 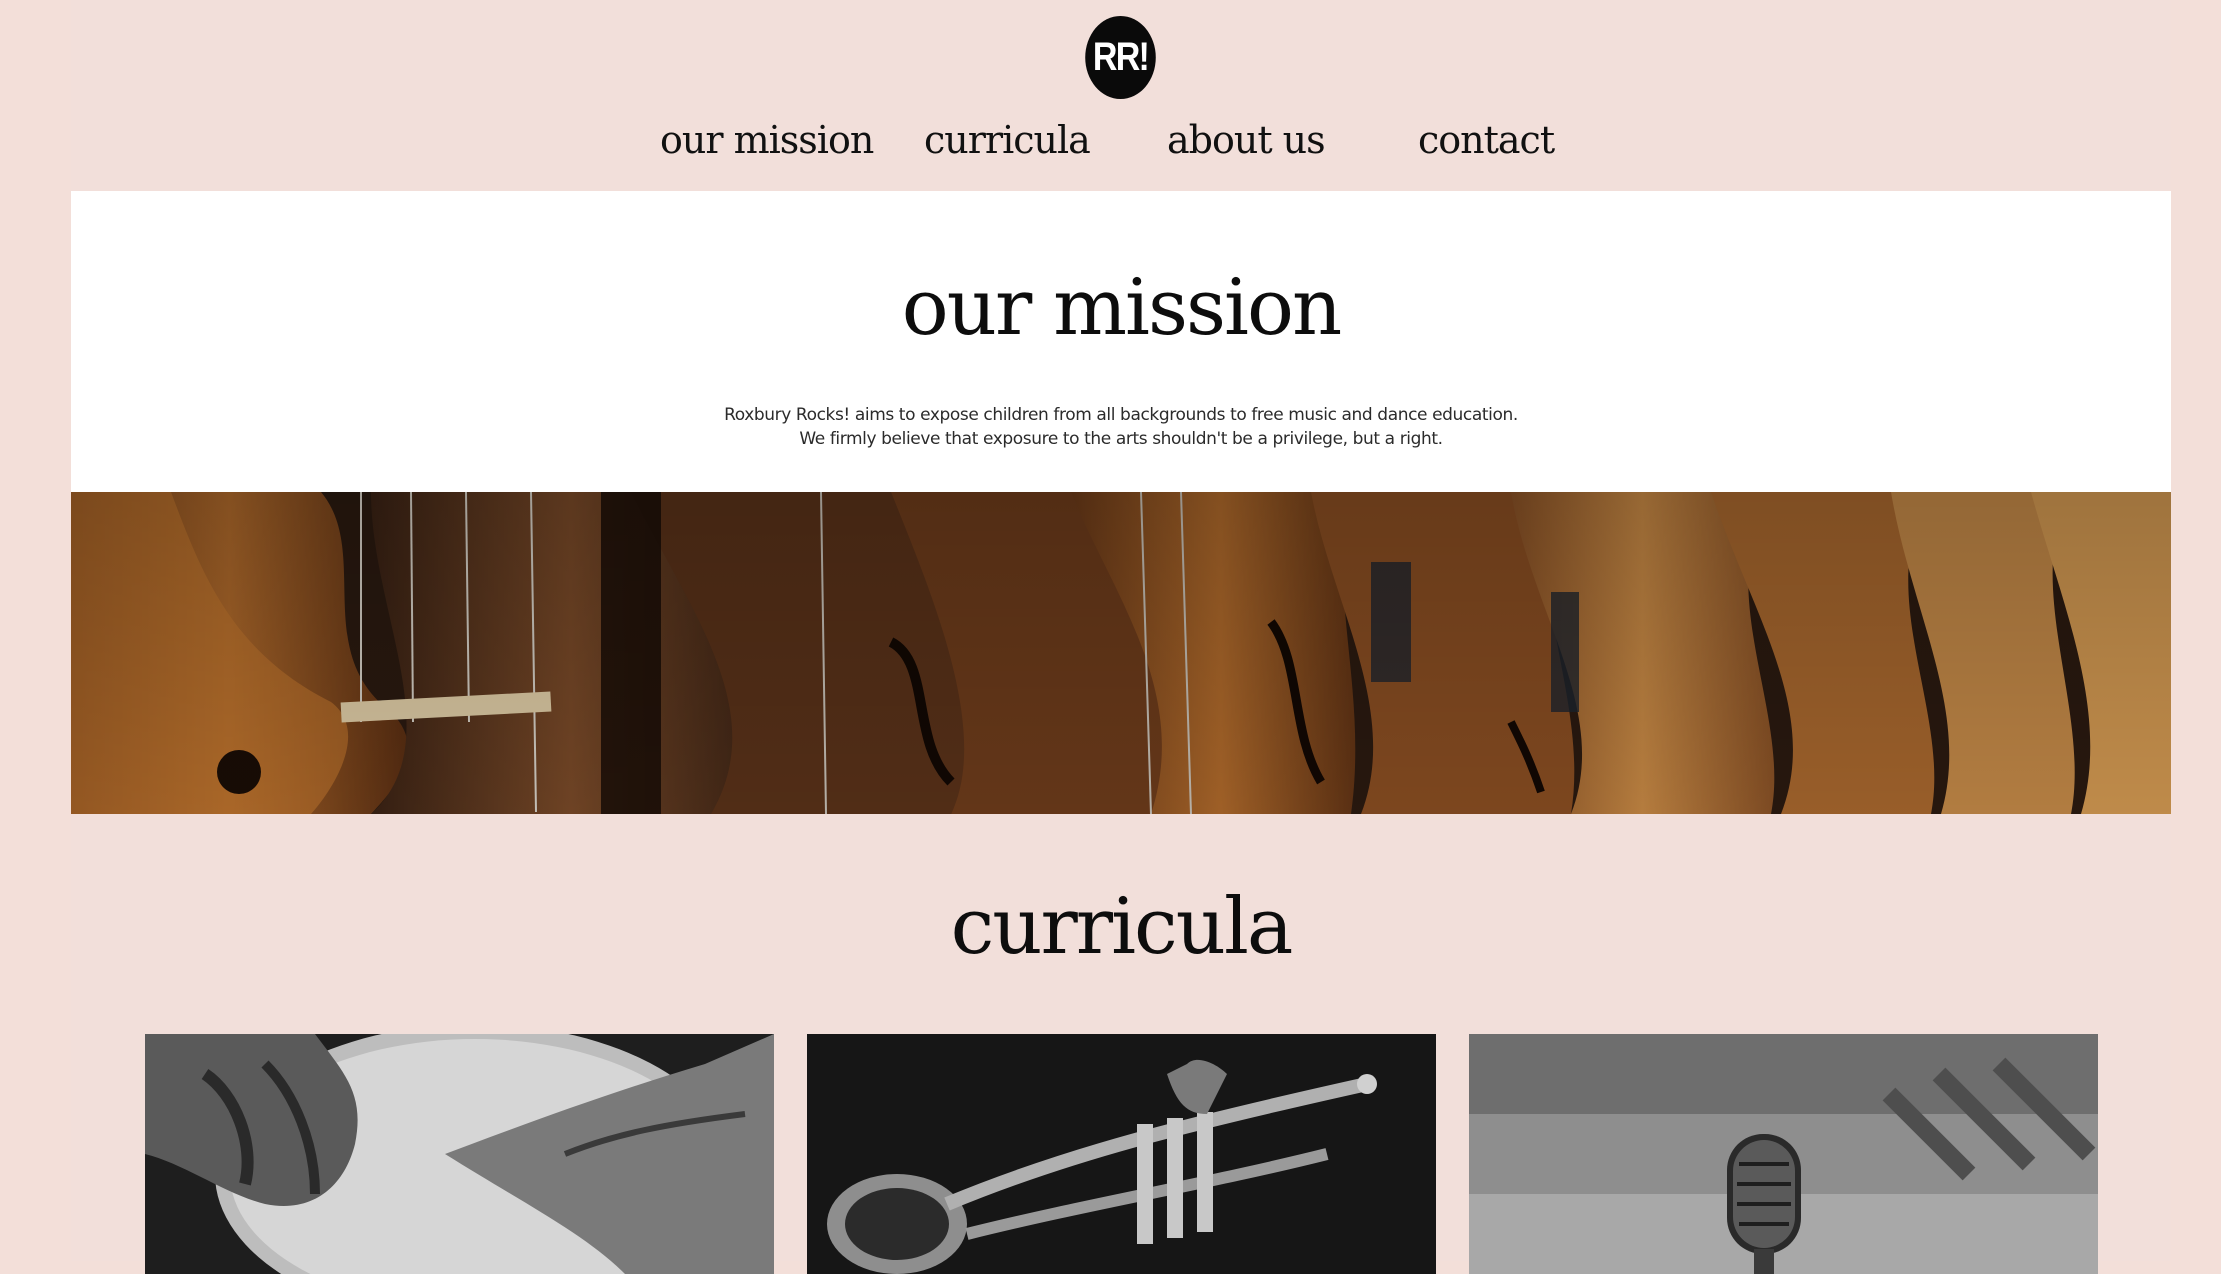 I want to click on curriculum-card-trumpet, so click(x=1121, y=1154).